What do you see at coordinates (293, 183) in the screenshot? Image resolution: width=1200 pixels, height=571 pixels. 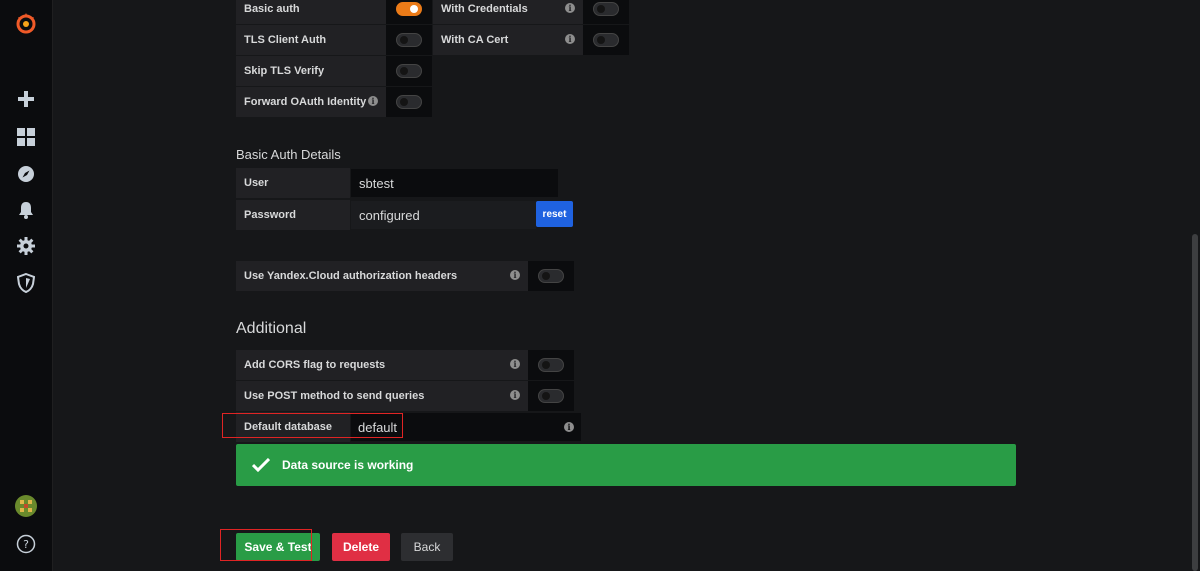 I see `user-label: User` at bounding box center [293, 183].